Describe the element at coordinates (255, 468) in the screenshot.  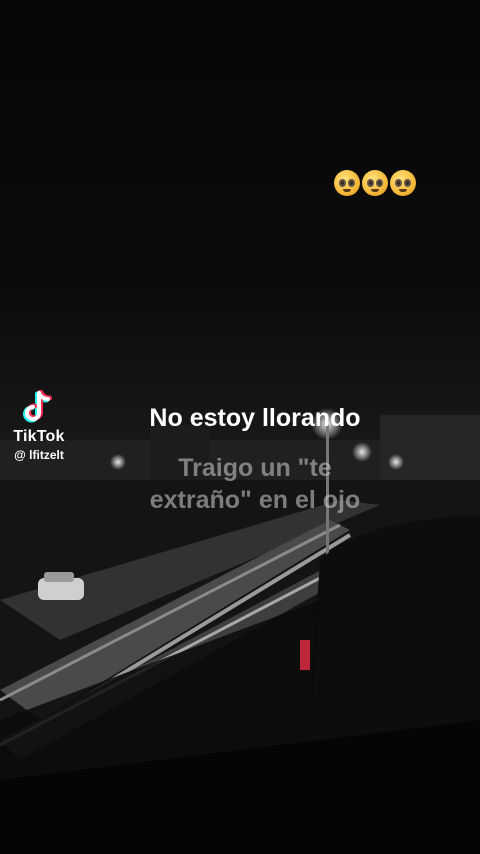
I see `caption-secondary-line1: Traigo un "te` at that location.